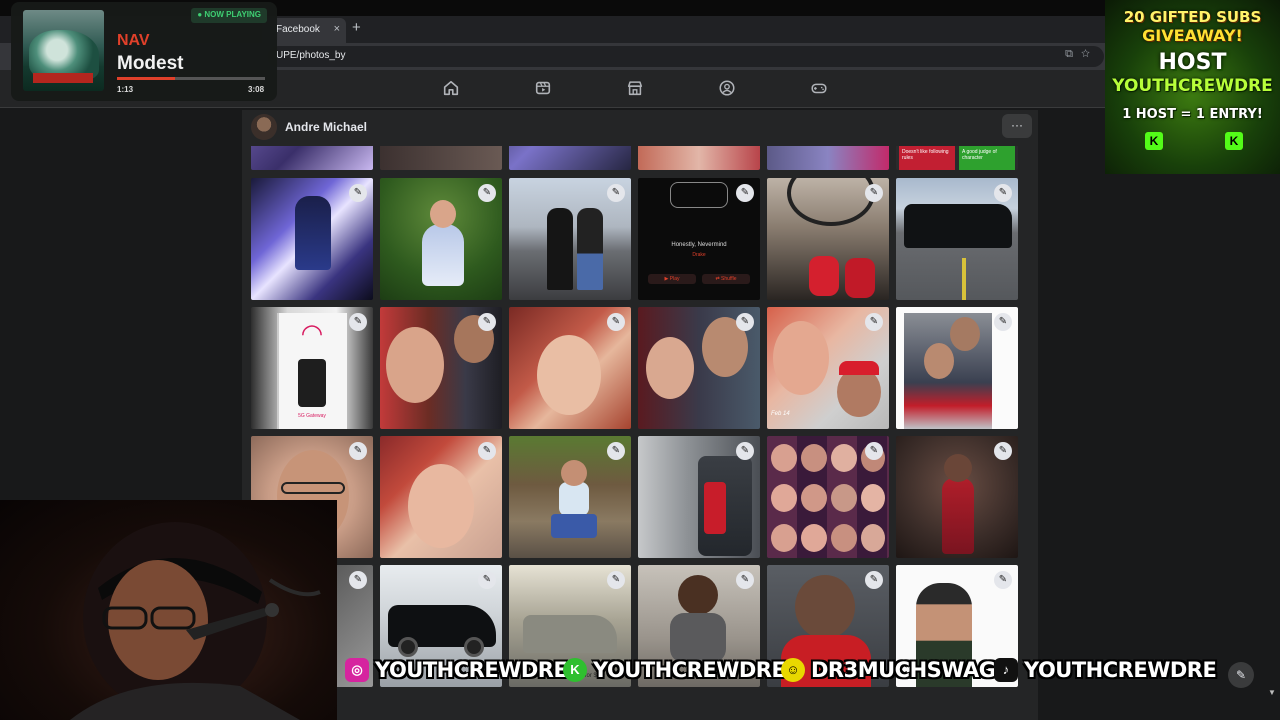 The width and height of the screenshot is (1280, 720). What do you see at coordinates (1192, 62) in the screenshot?
I see `giveaway-line-3: HOST` at bounding box center [1192, 62].